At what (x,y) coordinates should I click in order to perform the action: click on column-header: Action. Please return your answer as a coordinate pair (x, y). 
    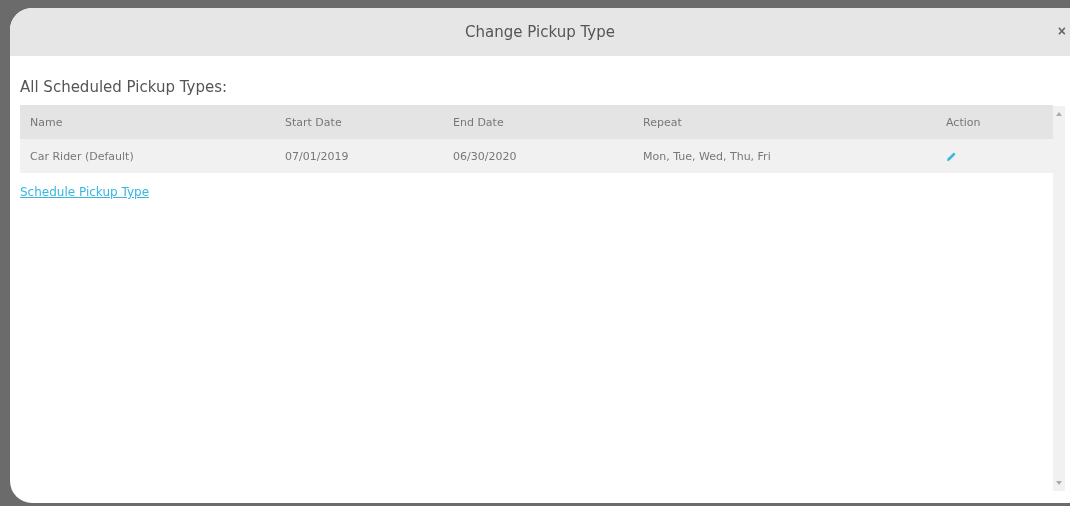
    Looking at the image, I should click on (994, 122).